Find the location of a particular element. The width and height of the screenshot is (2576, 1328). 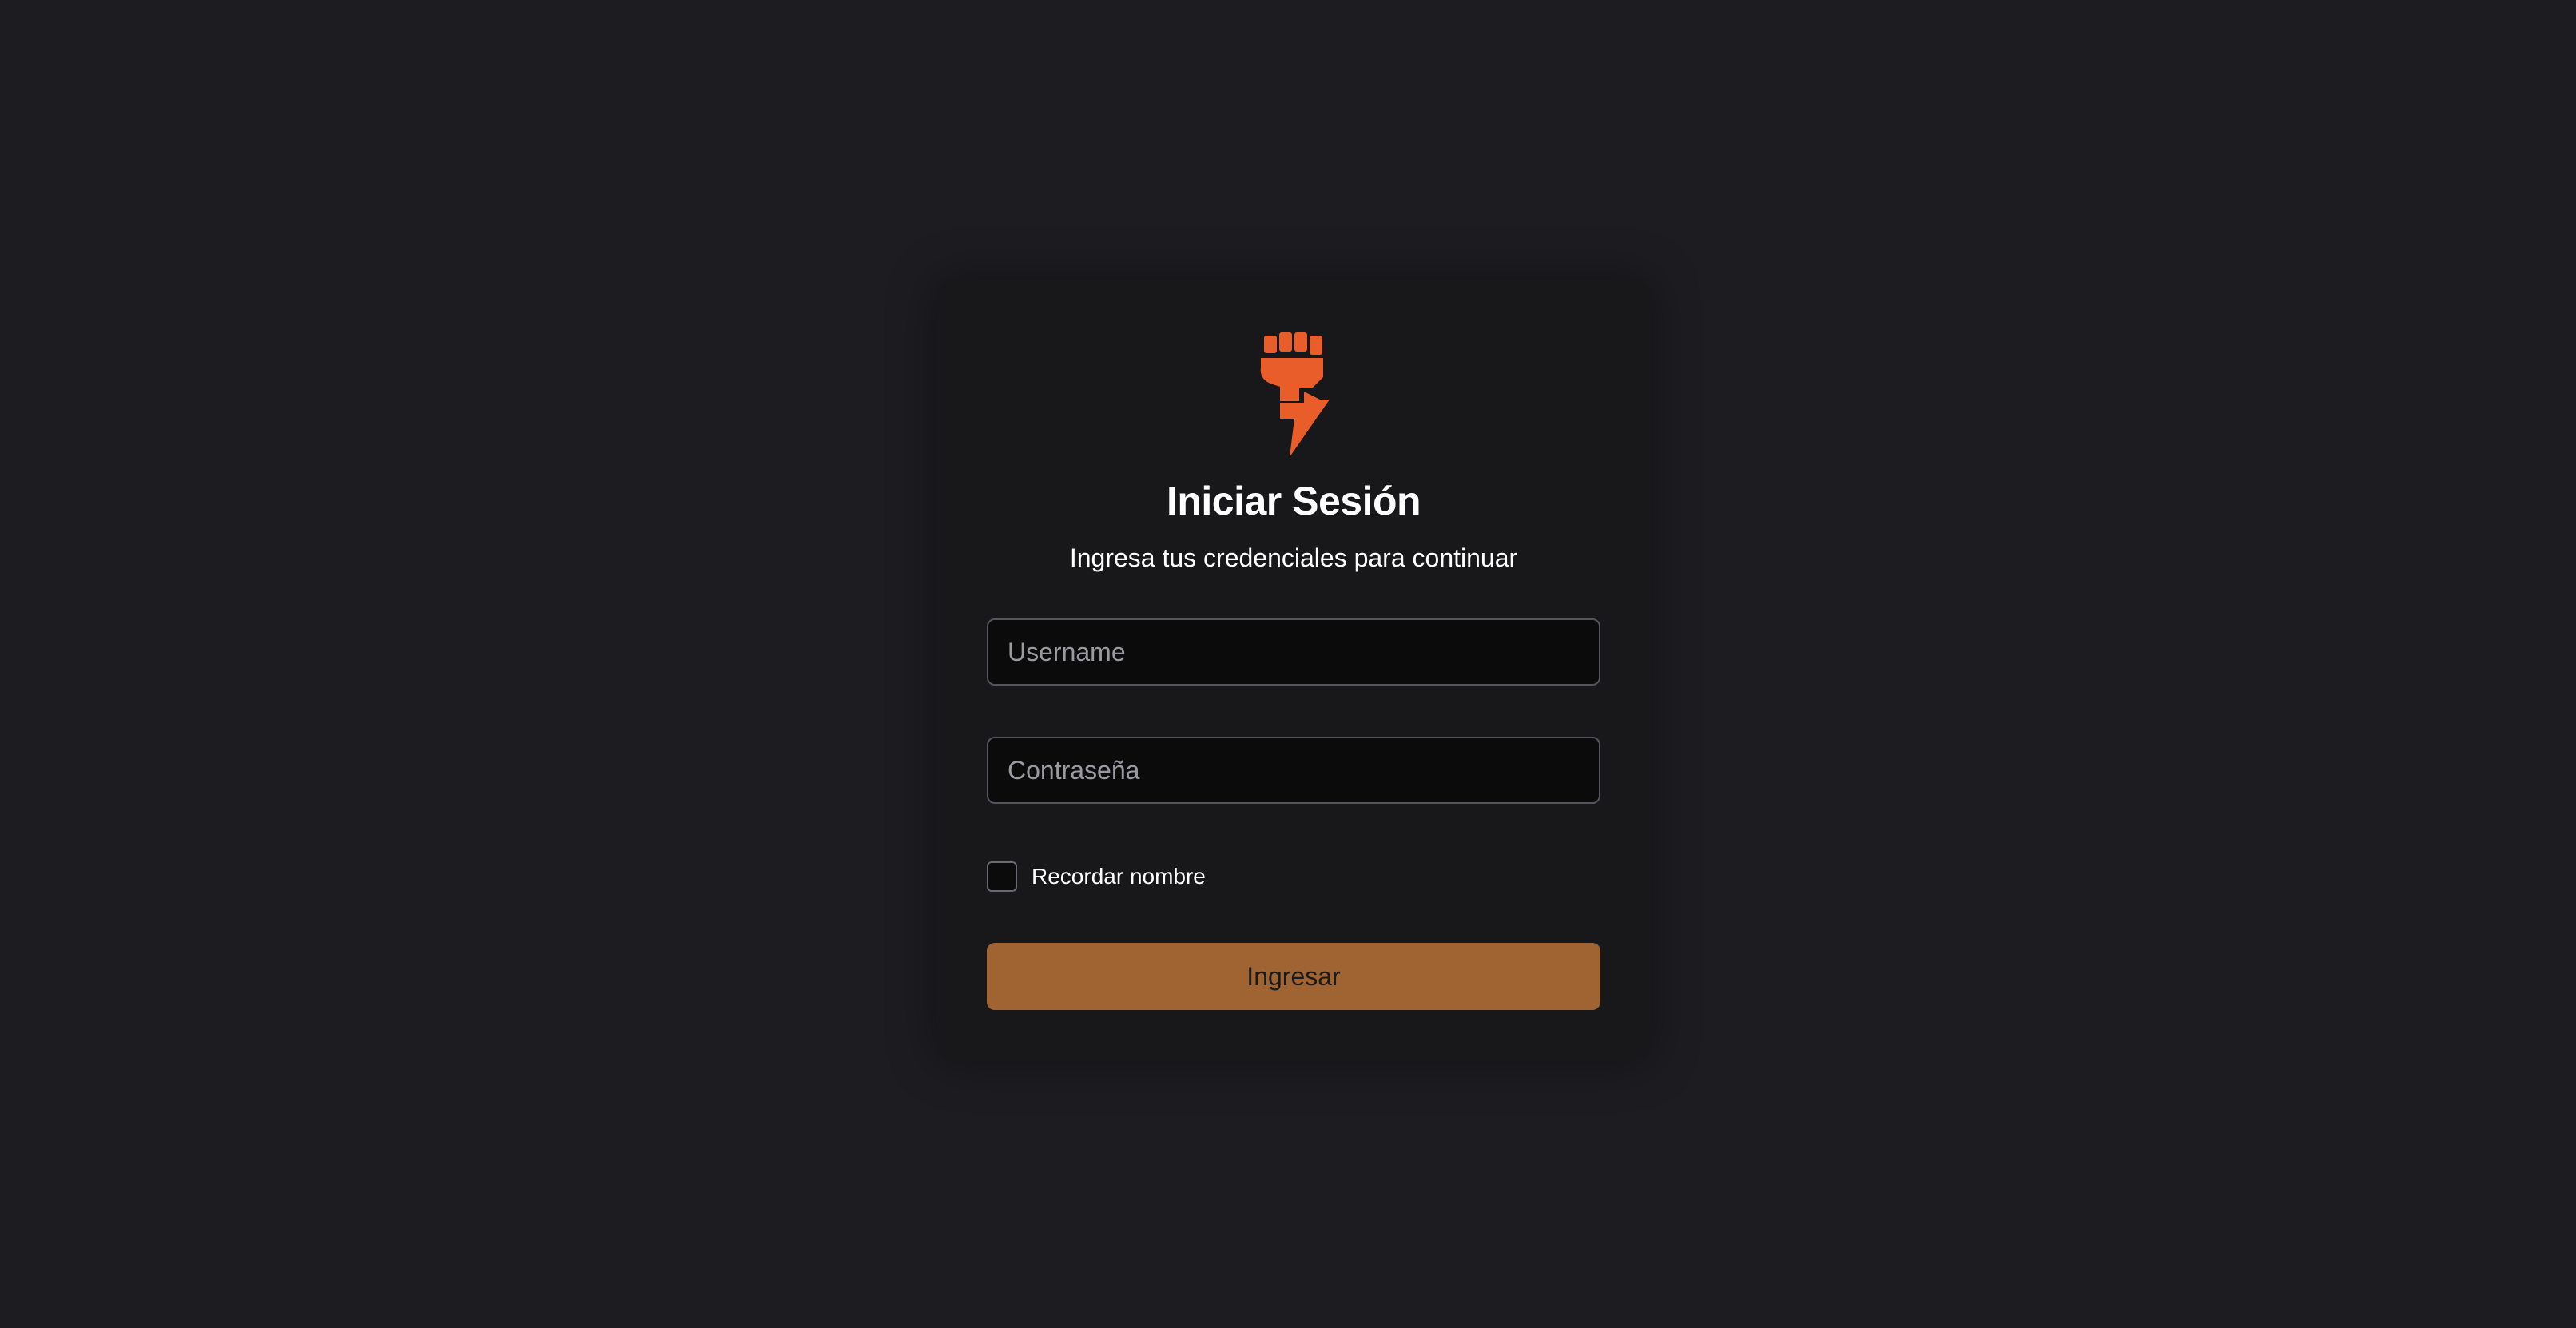

password-input is located at coordinates (1293, 770).